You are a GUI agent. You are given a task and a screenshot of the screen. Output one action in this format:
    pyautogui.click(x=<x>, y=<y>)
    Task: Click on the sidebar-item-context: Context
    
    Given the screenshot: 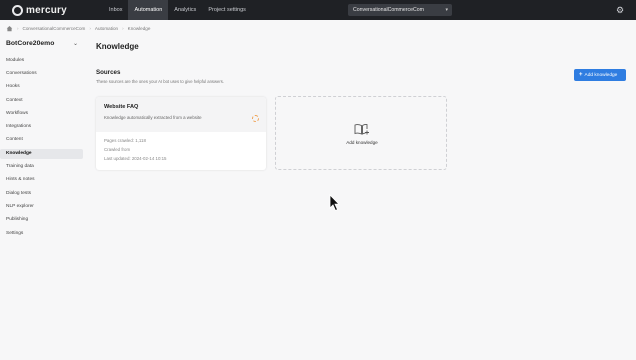 What is the action you would take?
    pyautogui.click(x=41, y=101)
    